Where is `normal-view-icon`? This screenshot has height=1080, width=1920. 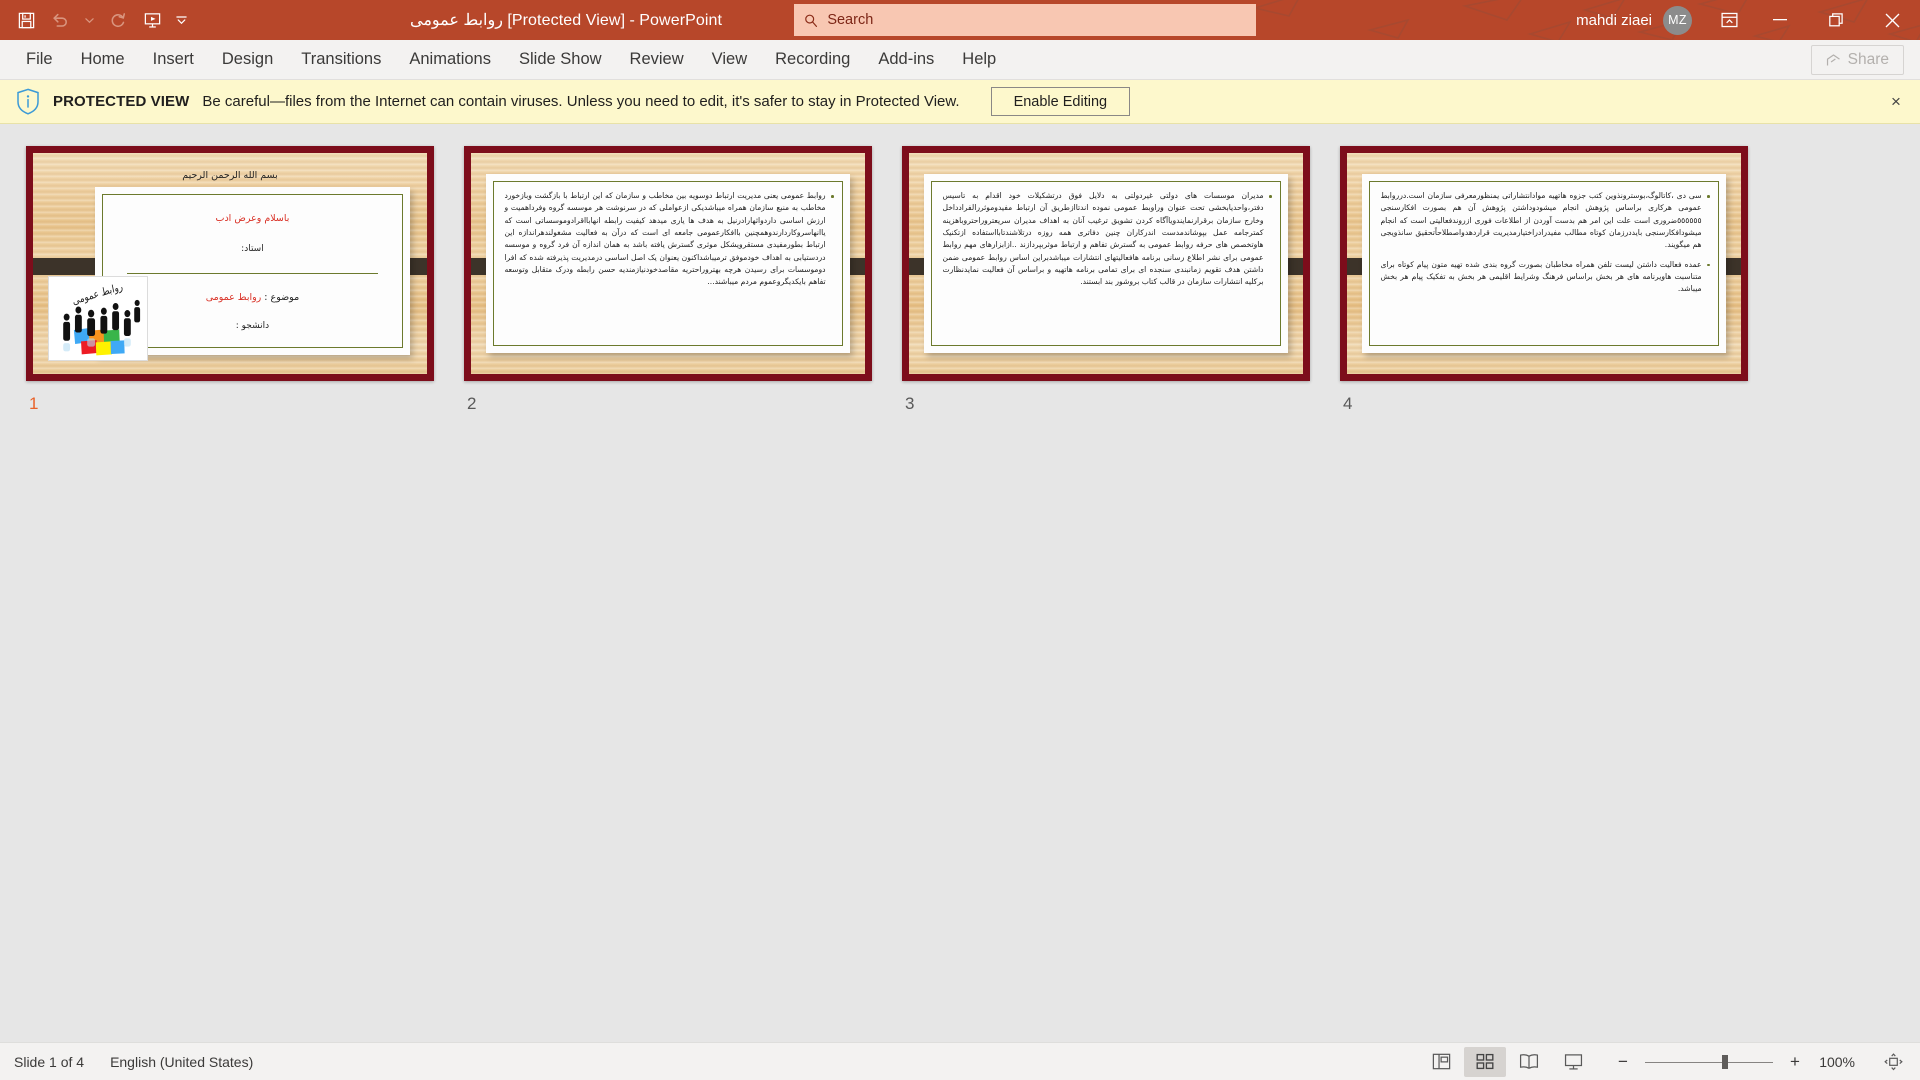
normal-view-icon is located at coordinates (1441, 1061).